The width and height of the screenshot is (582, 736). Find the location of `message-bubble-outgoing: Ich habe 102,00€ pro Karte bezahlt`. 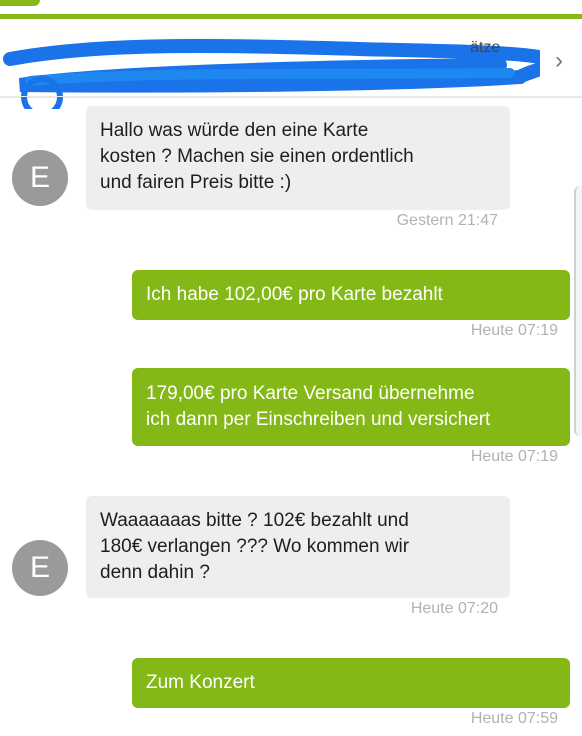

message-bubble-outgoing: Ich habe 102,00€ pro Karte bezahlt is located at coordinates (351, 295).